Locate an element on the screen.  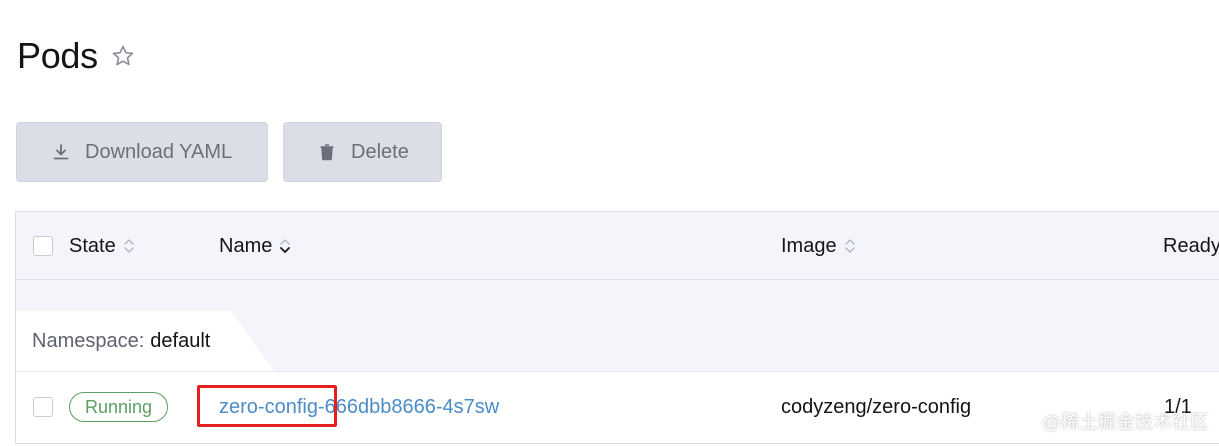
column-image: Image is located at coordinates (818, 246).